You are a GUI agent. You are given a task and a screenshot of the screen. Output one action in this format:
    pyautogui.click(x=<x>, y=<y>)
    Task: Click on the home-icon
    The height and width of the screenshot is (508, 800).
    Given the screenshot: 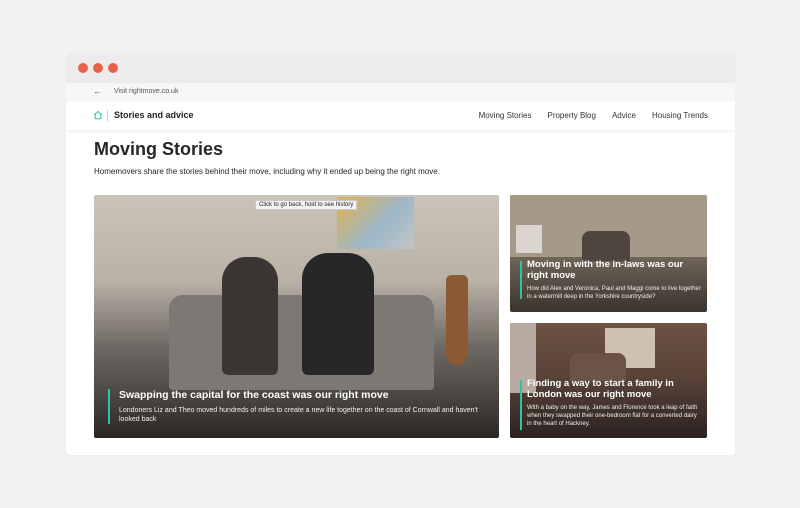 What is the action you would take?
    pyautogui.click(x=98, y=115)
    